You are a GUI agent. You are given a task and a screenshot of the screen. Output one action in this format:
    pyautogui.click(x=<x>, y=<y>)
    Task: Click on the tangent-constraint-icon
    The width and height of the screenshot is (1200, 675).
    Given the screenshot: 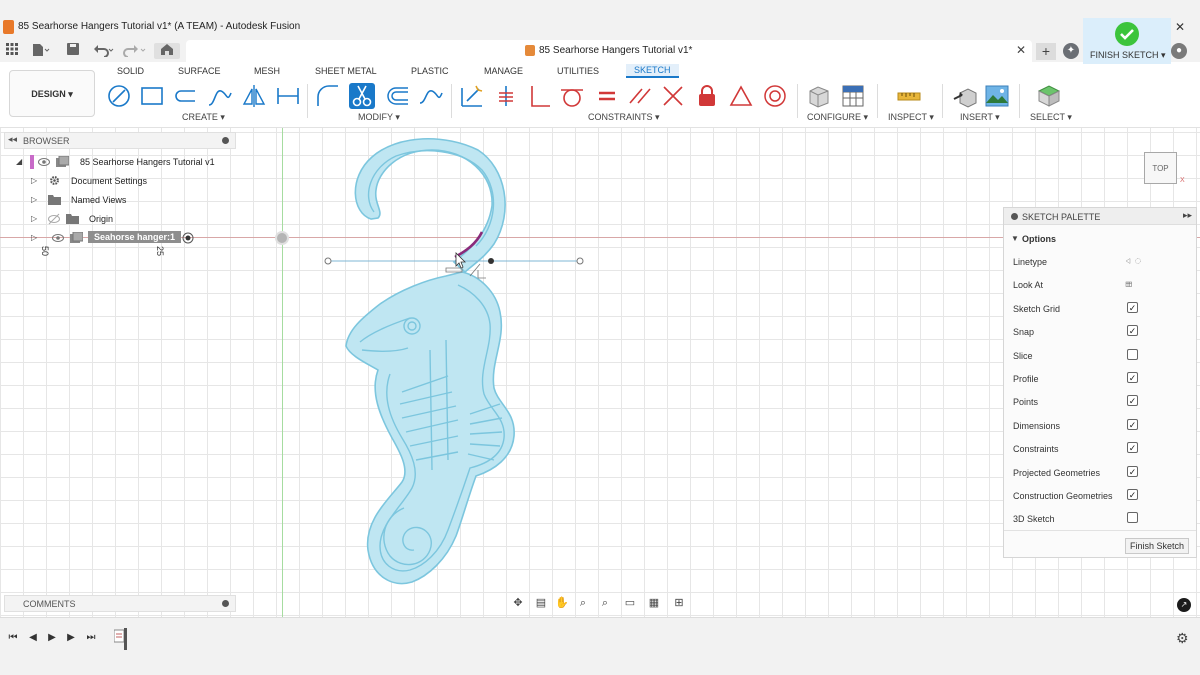 What is the action you would take?
    pyautogui.click(x=572, y=96)
    